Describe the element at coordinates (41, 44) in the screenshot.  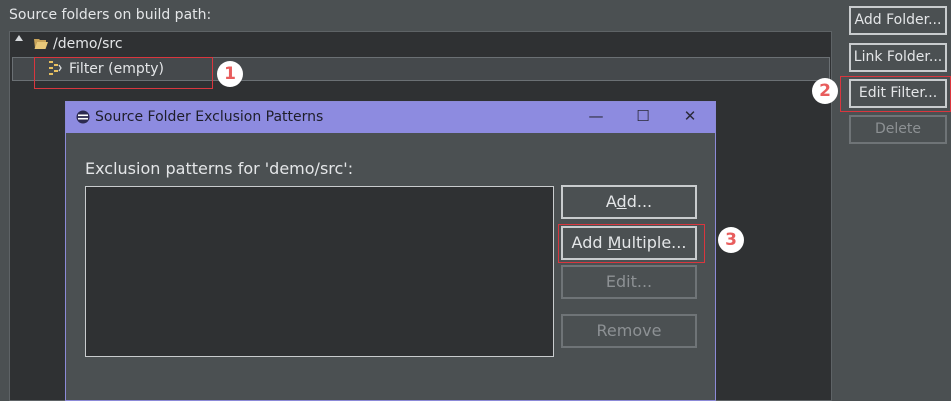
I see `folder-open-icon` at that location.